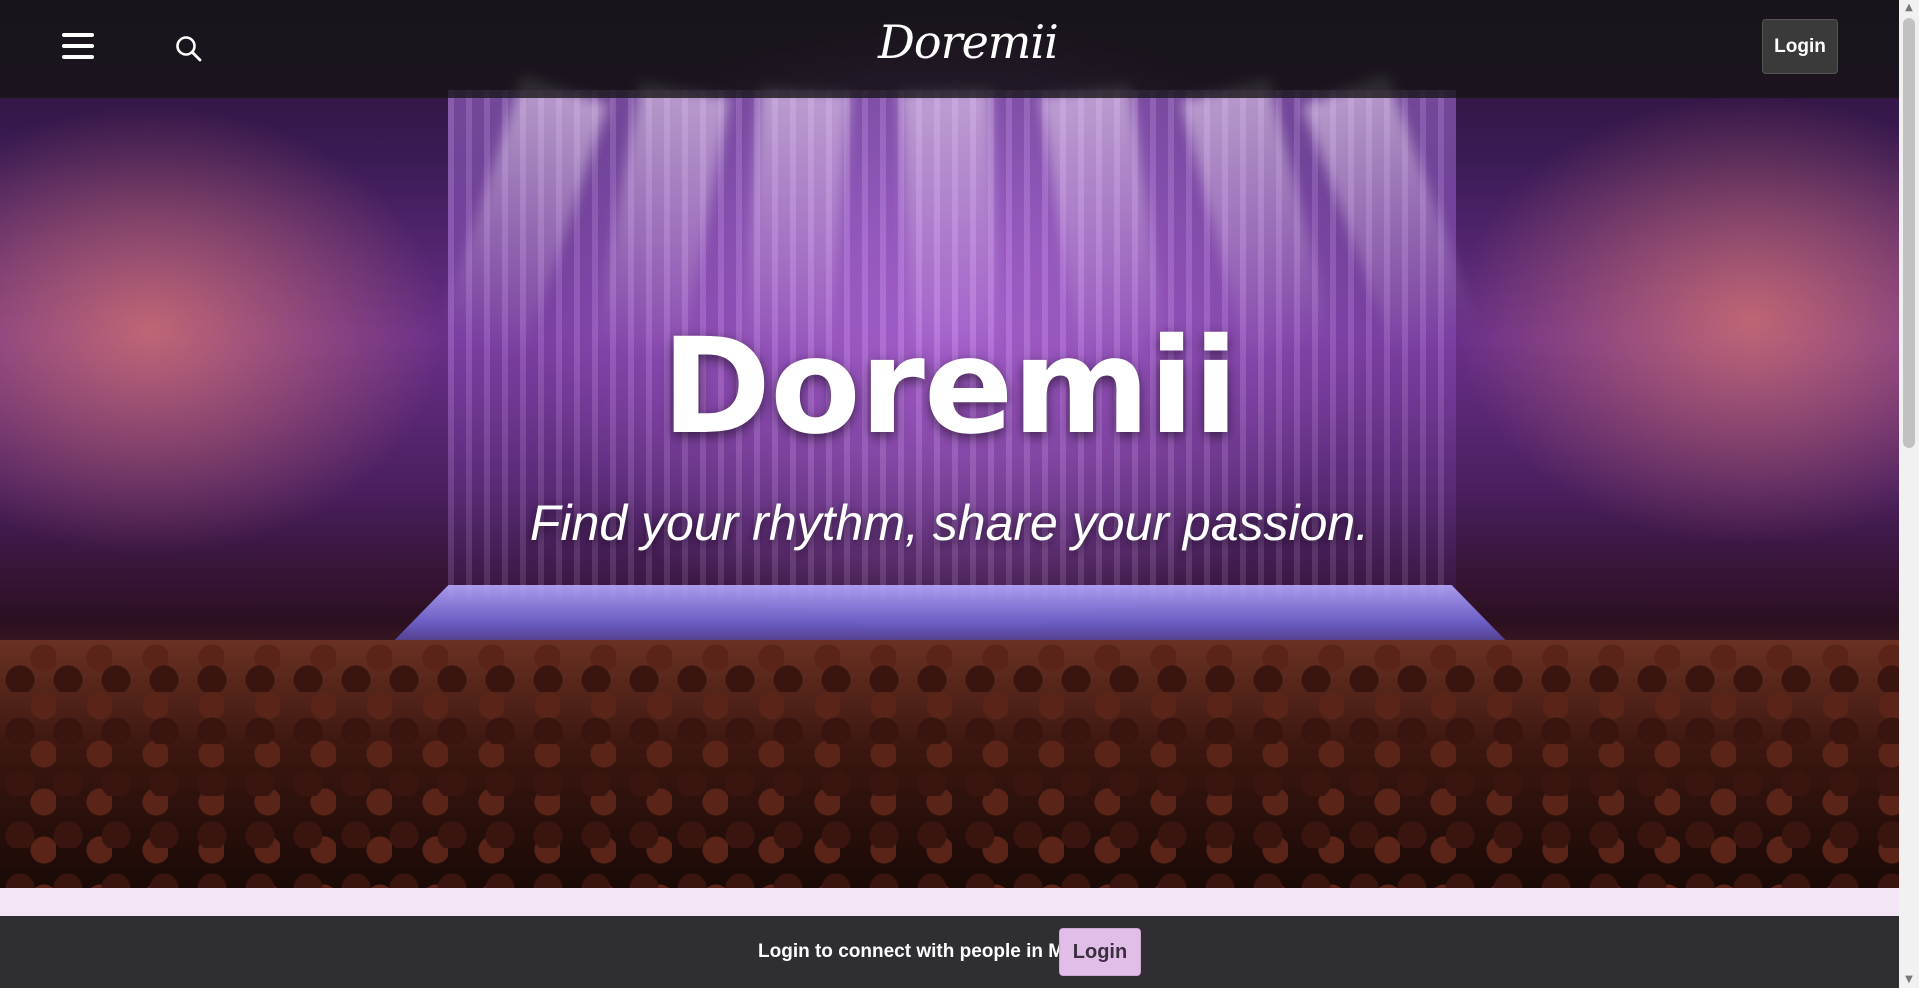  What do you see at coordinates (1909, 233) in the screenshot?
I see `scroll-thumb` at bounding box center [1909, 233].